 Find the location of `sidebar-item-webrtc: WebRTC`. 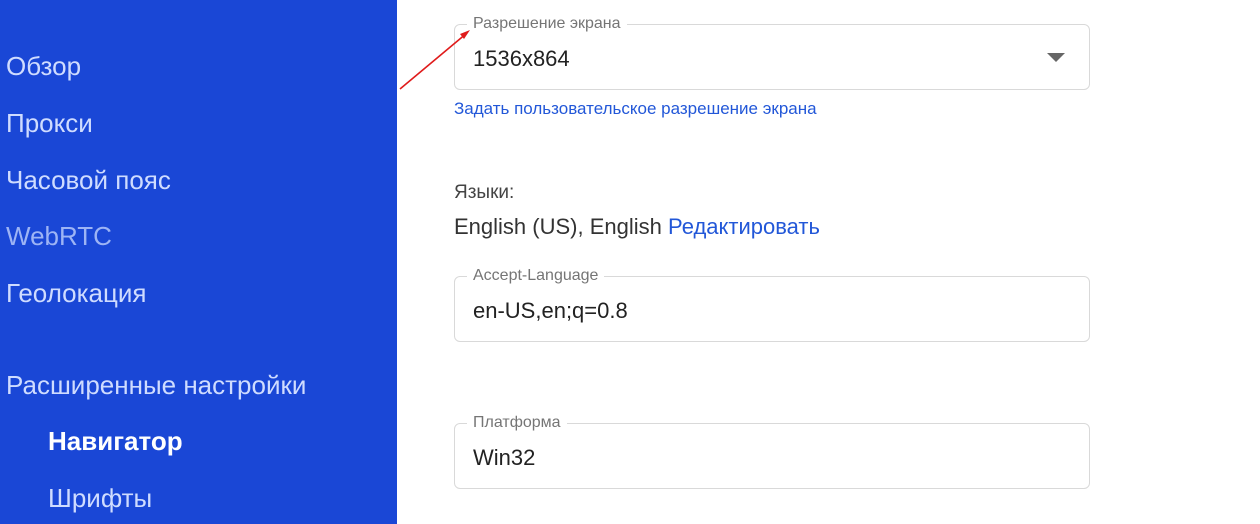

sidebar-item-webrtc: WebRTC is located at coordinates (59, 236).